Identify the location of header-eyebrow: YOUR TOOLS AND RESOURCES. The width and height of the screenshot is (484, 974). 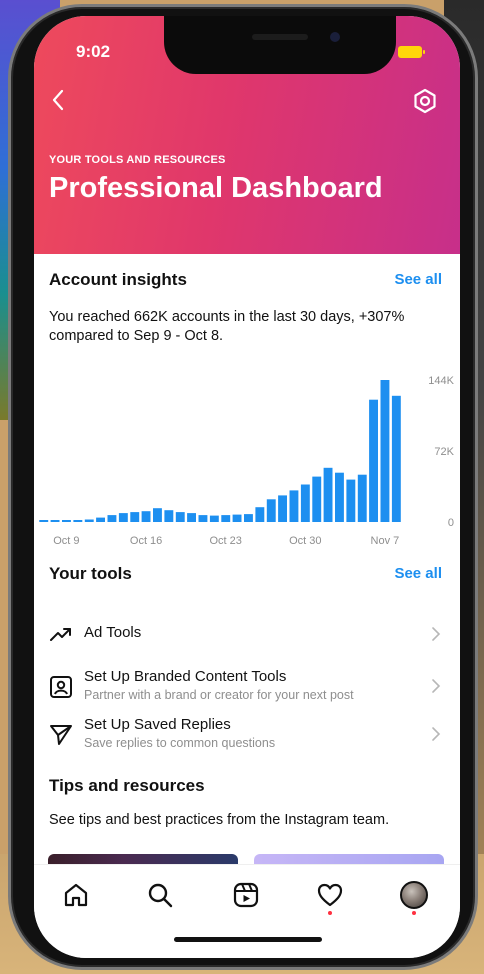
(137, 160).